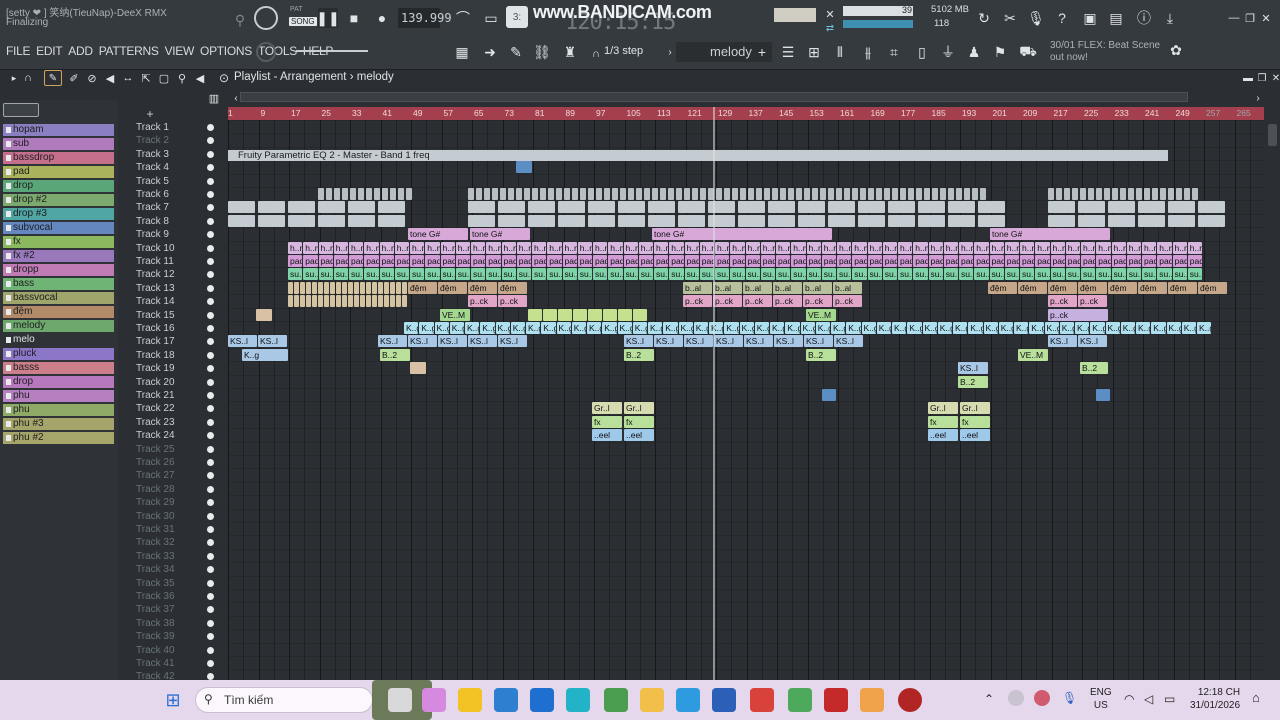 This screenshot has width=1280, height=720. Describe the element at coordinates (1152, 287) in the screenshot. I see `pattern-clip: đệm` at that location.